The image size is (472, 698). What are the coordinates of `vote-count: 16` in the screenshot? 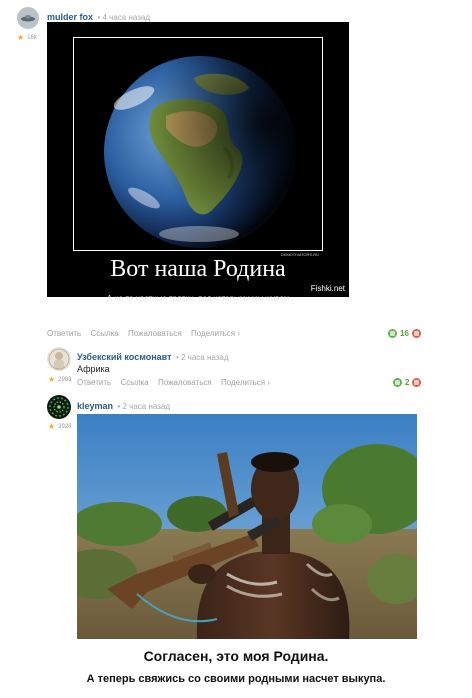 It's located at (404, 333).